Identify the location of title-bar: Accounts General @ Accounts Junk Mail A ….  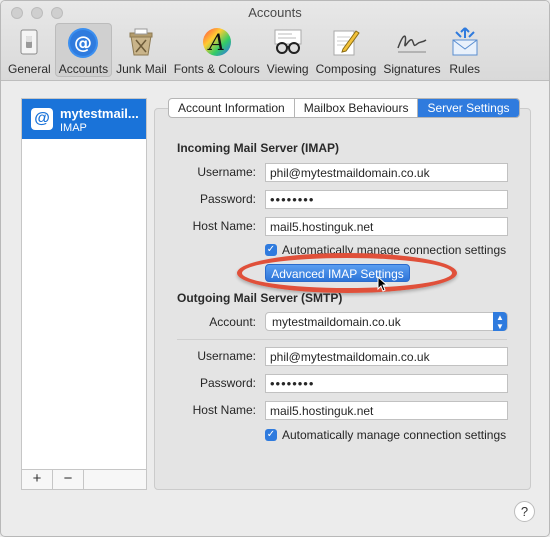
(275, 41).